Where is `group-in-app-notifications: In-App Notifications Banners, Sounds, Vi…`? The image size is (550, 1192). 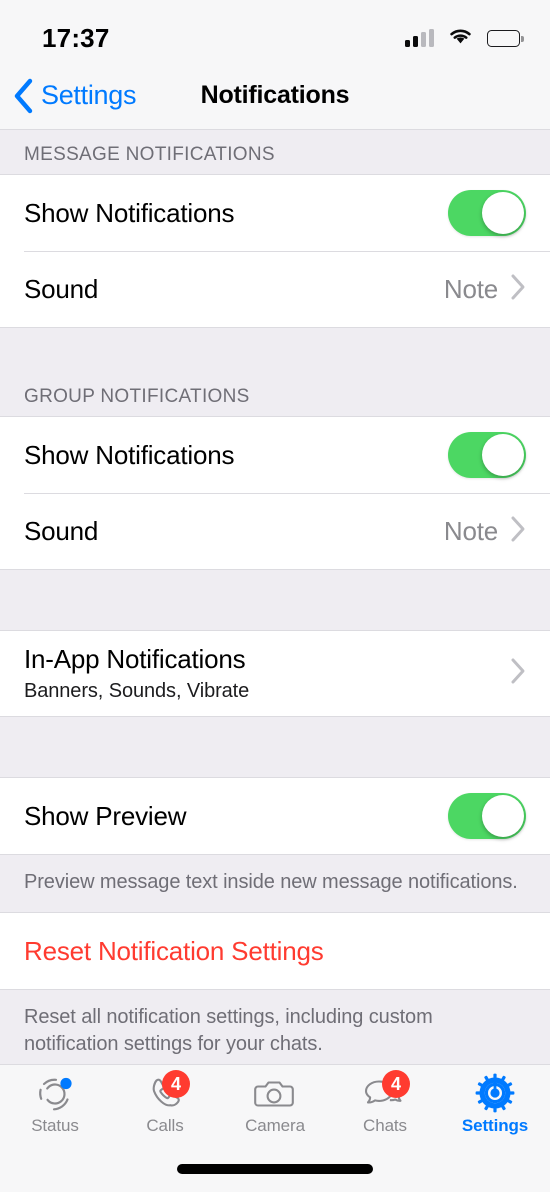
group-in-app-notifications: In-App Notifications Banners, Sounds, Vi… is located at coordinates (275, 673).